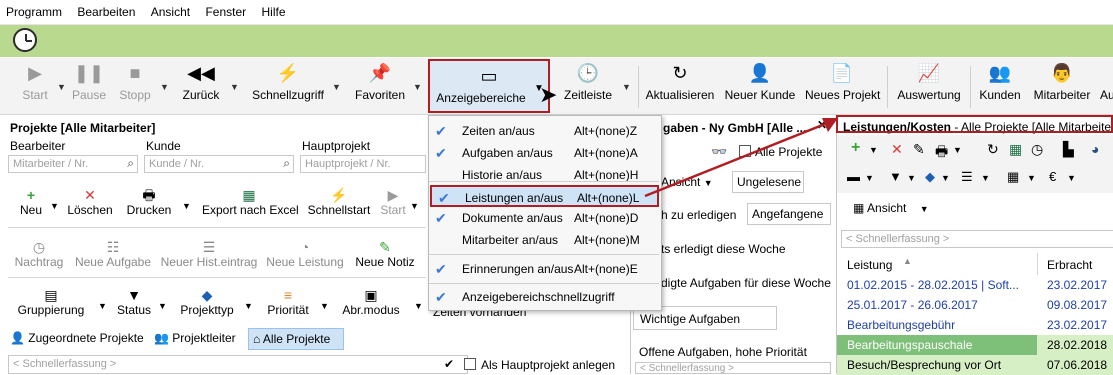 The width and height of the screenshot is (1113, 375). Describe the element at coordinates (975, 305) in the screenshot. I see `table-row: 25.01.2017 - 26.06.2017 09.08.2017` at that location.